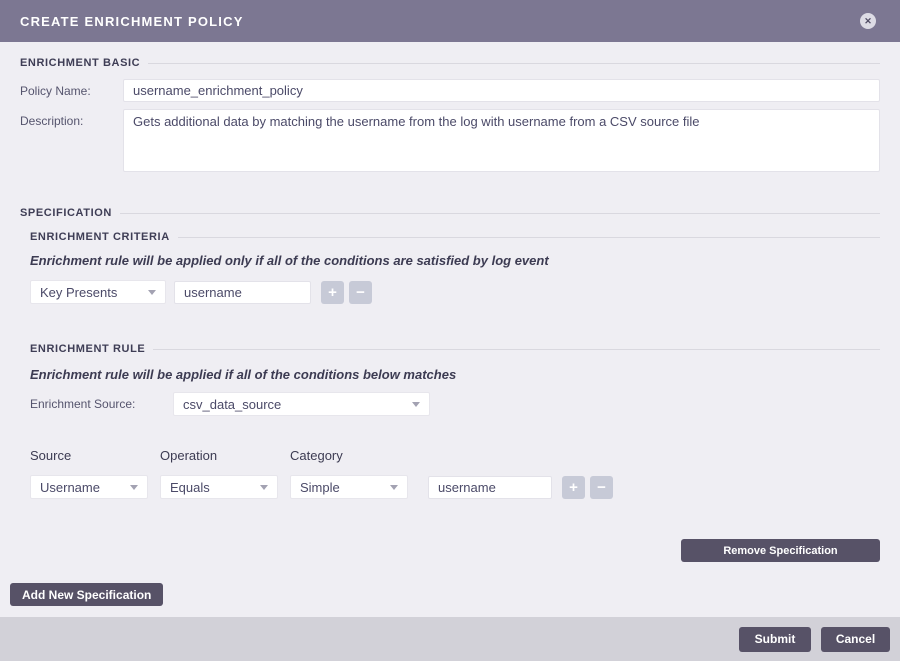  I want to click on enrichment-source-label: Enrichment Source:, so click(83, 404).